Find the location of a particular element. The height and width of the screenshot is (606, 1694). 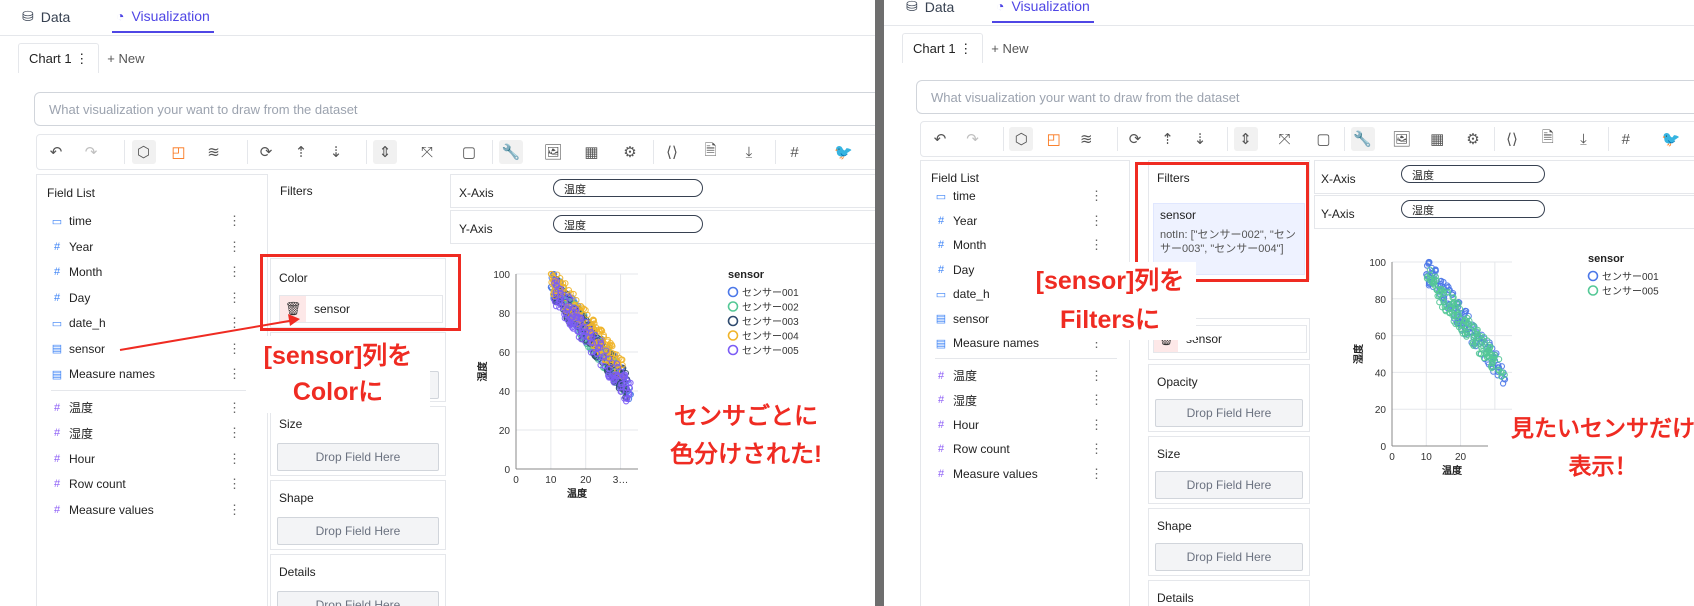

legend-label: センサー001 is located at coordinates (1630, 277).